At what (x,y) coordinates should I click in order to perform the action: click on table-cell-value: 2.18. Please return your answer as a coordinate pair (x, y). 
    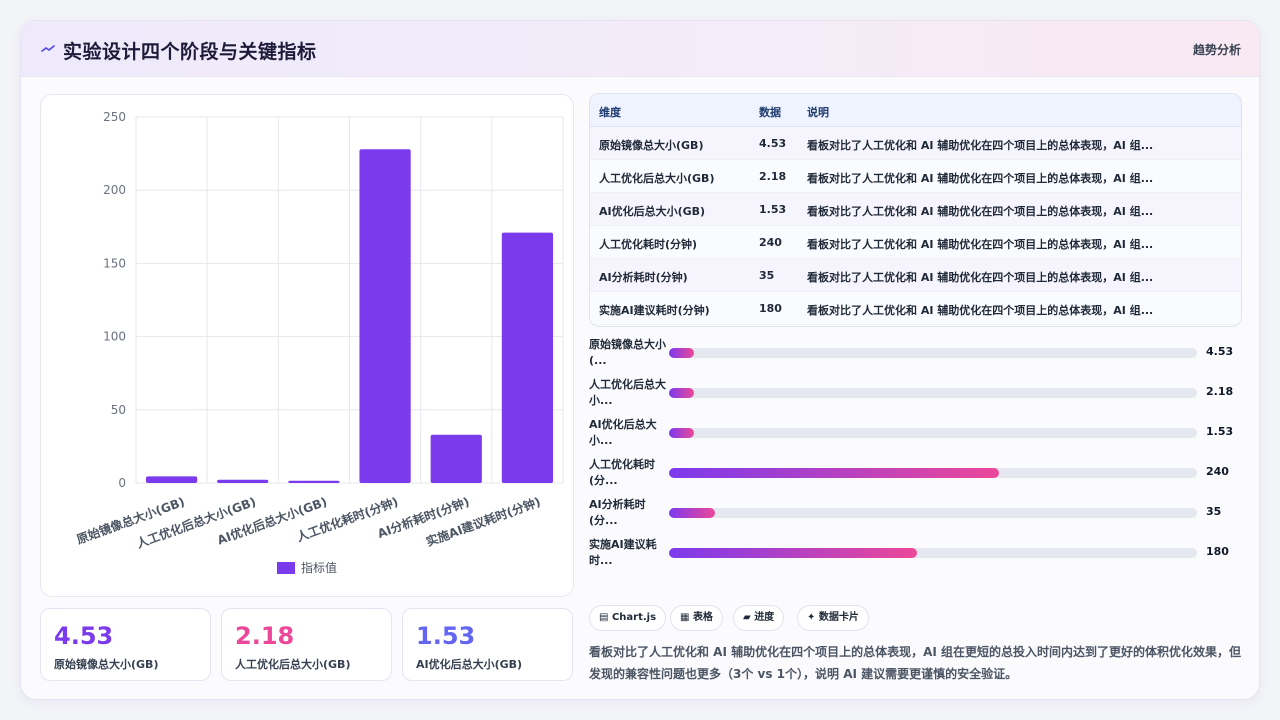
    Looking at the image, I should click on (773, 176).